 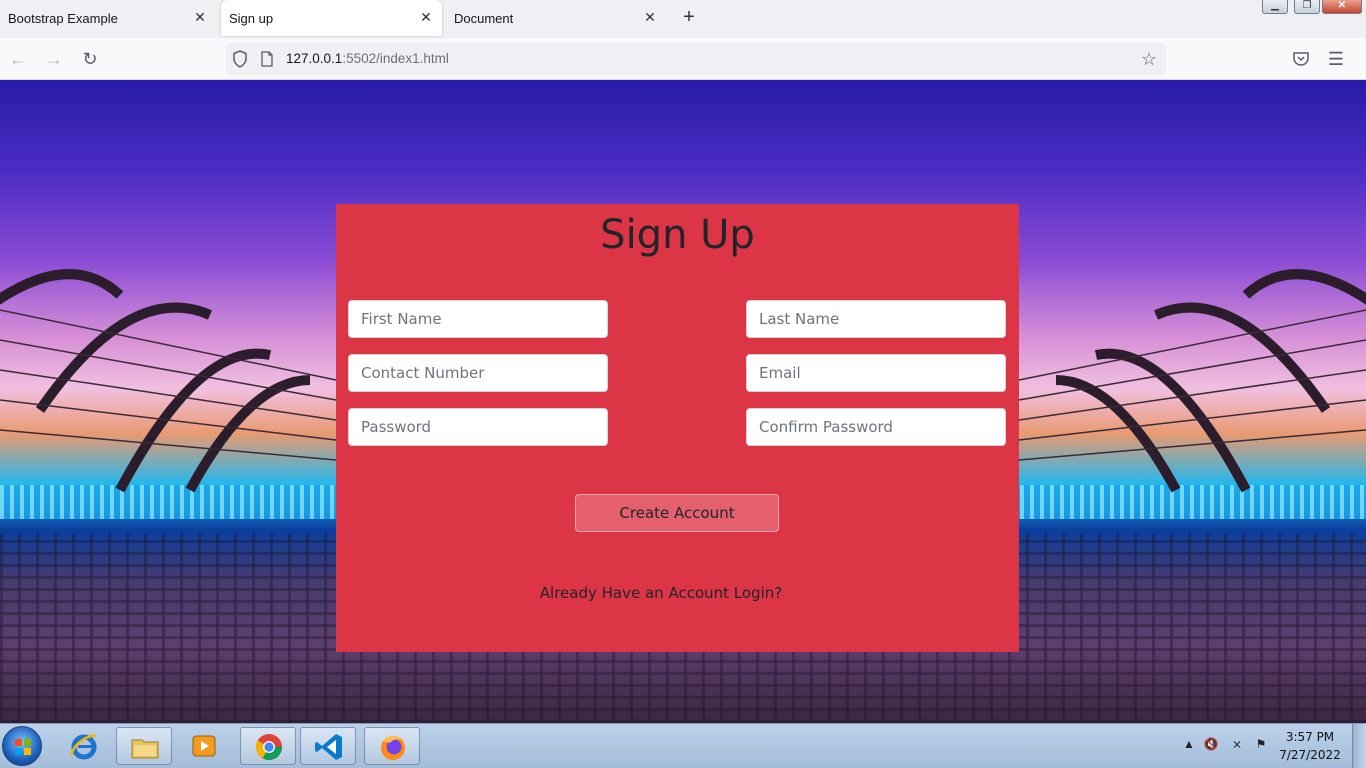 I want to click on pocket-icon, so click(x=1301, y=59).